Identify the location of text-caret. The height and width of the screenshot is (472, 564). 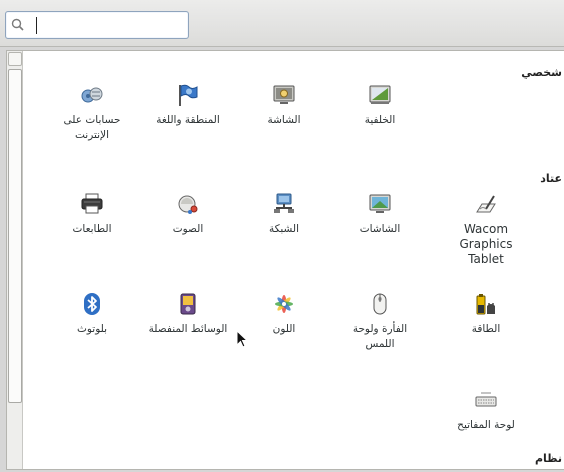
(36, 25).